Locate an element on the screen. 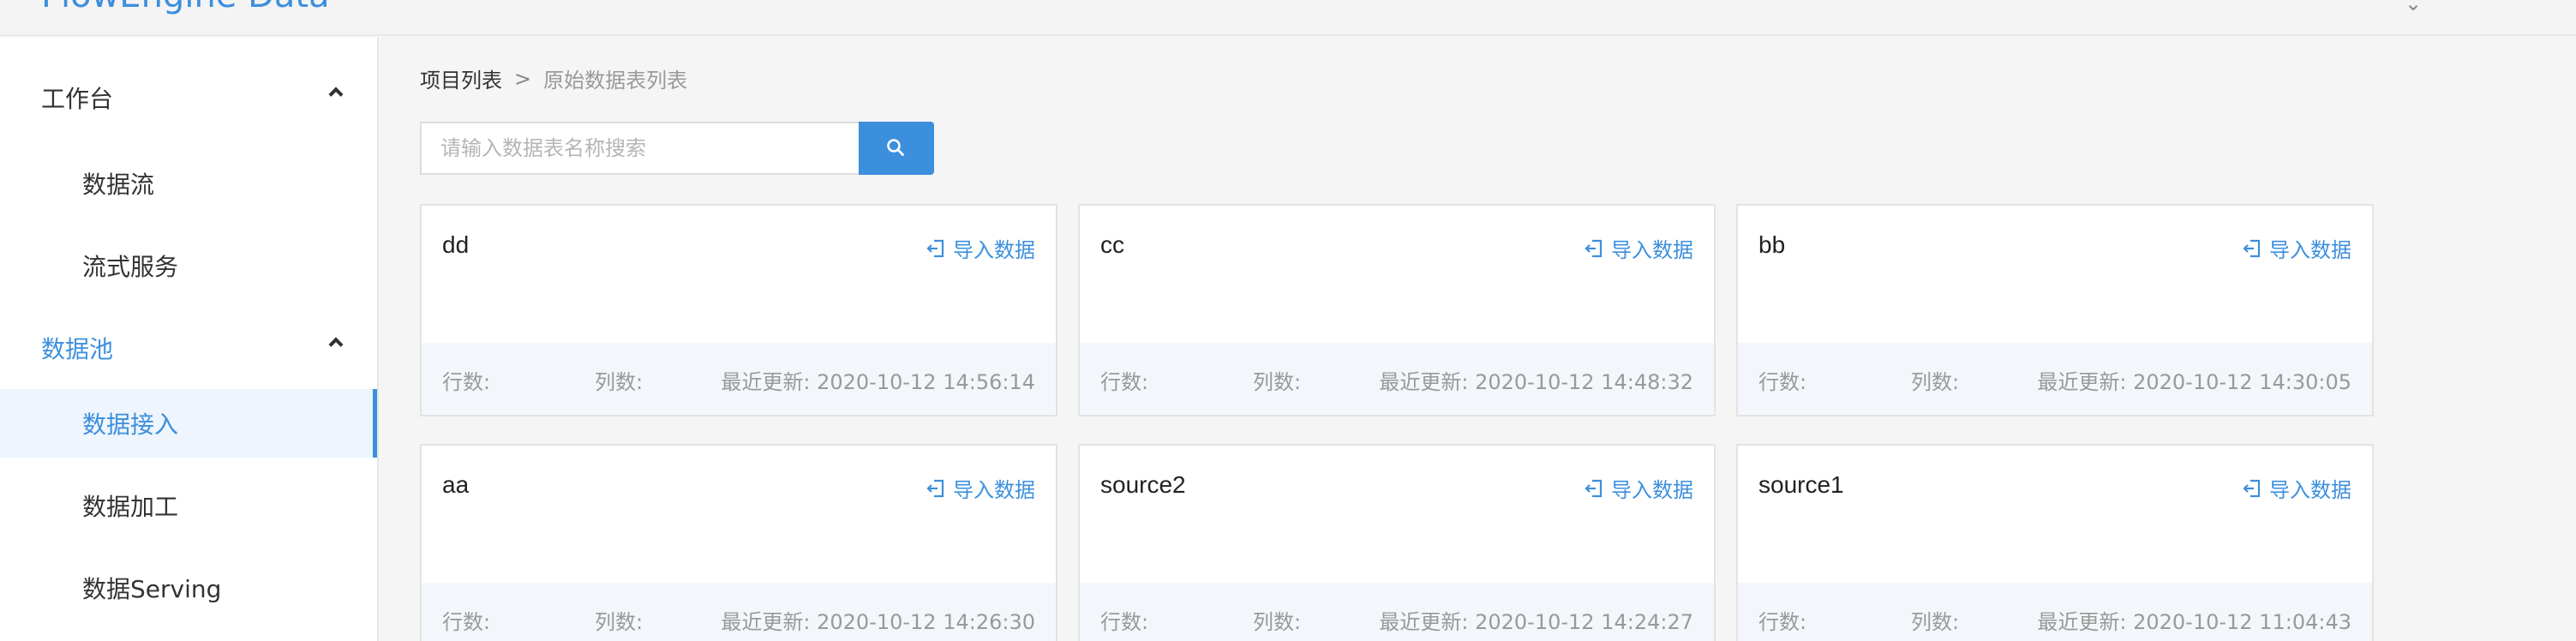  sidebar-item-label: 工作台 is located at coordinates (77, 99).